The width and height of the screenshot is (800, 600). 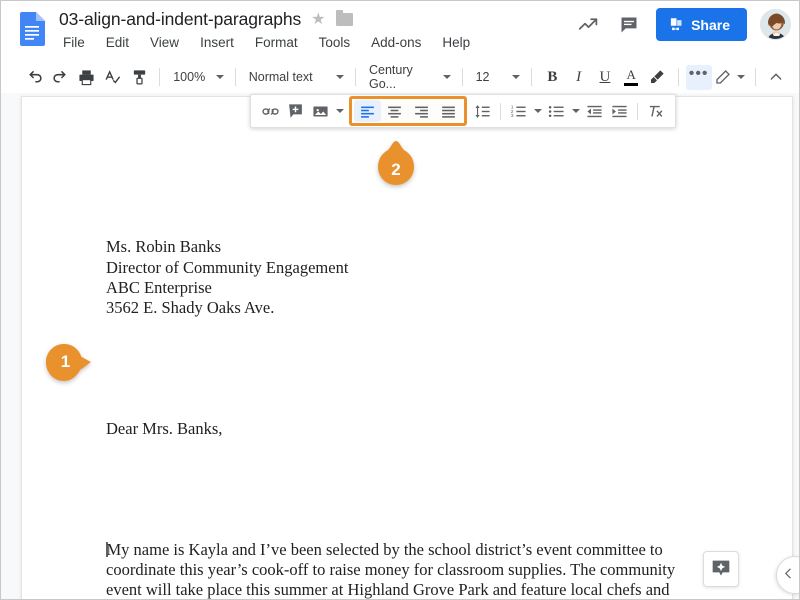 I want to click on spellcheck-icon, so click(x=113, y=77).